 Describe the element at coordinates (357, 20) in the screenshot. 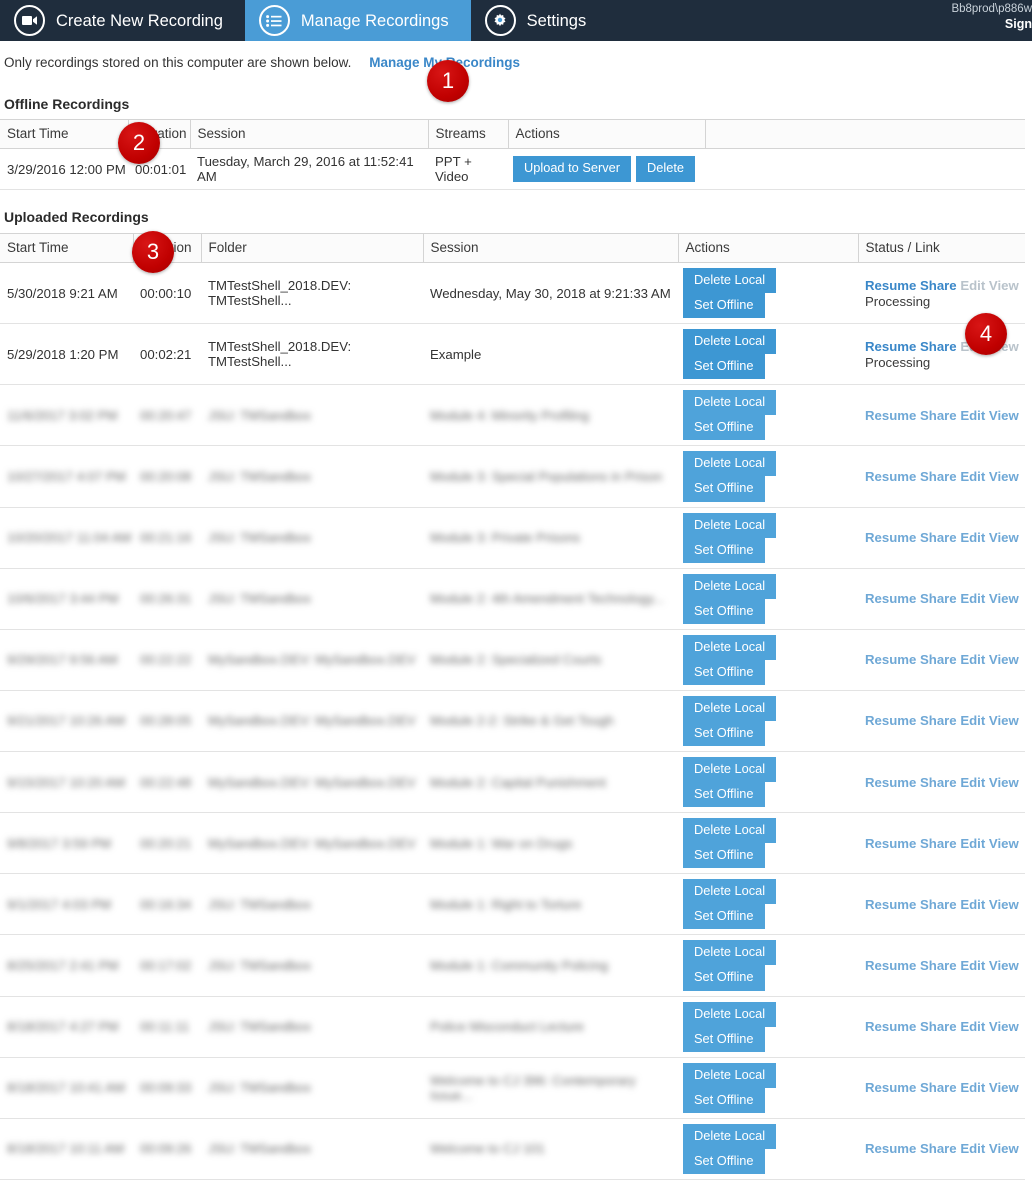

I see `nav-item-manage-recordings: Manage Recordings` at that location.